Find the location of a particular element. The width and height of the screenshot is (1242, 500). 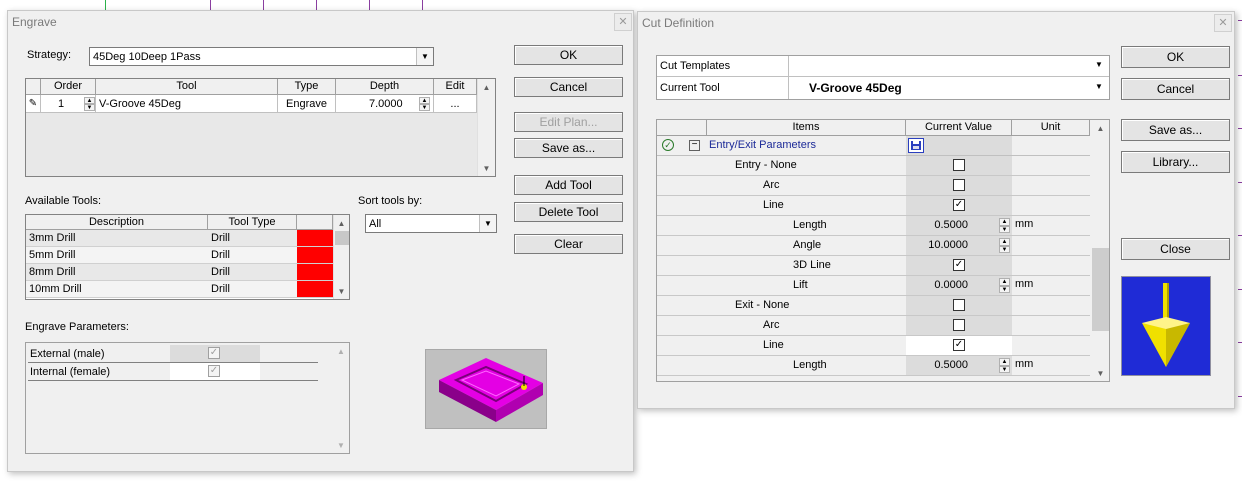

column-header-edit: Edit is located at coordinates (455, 87).